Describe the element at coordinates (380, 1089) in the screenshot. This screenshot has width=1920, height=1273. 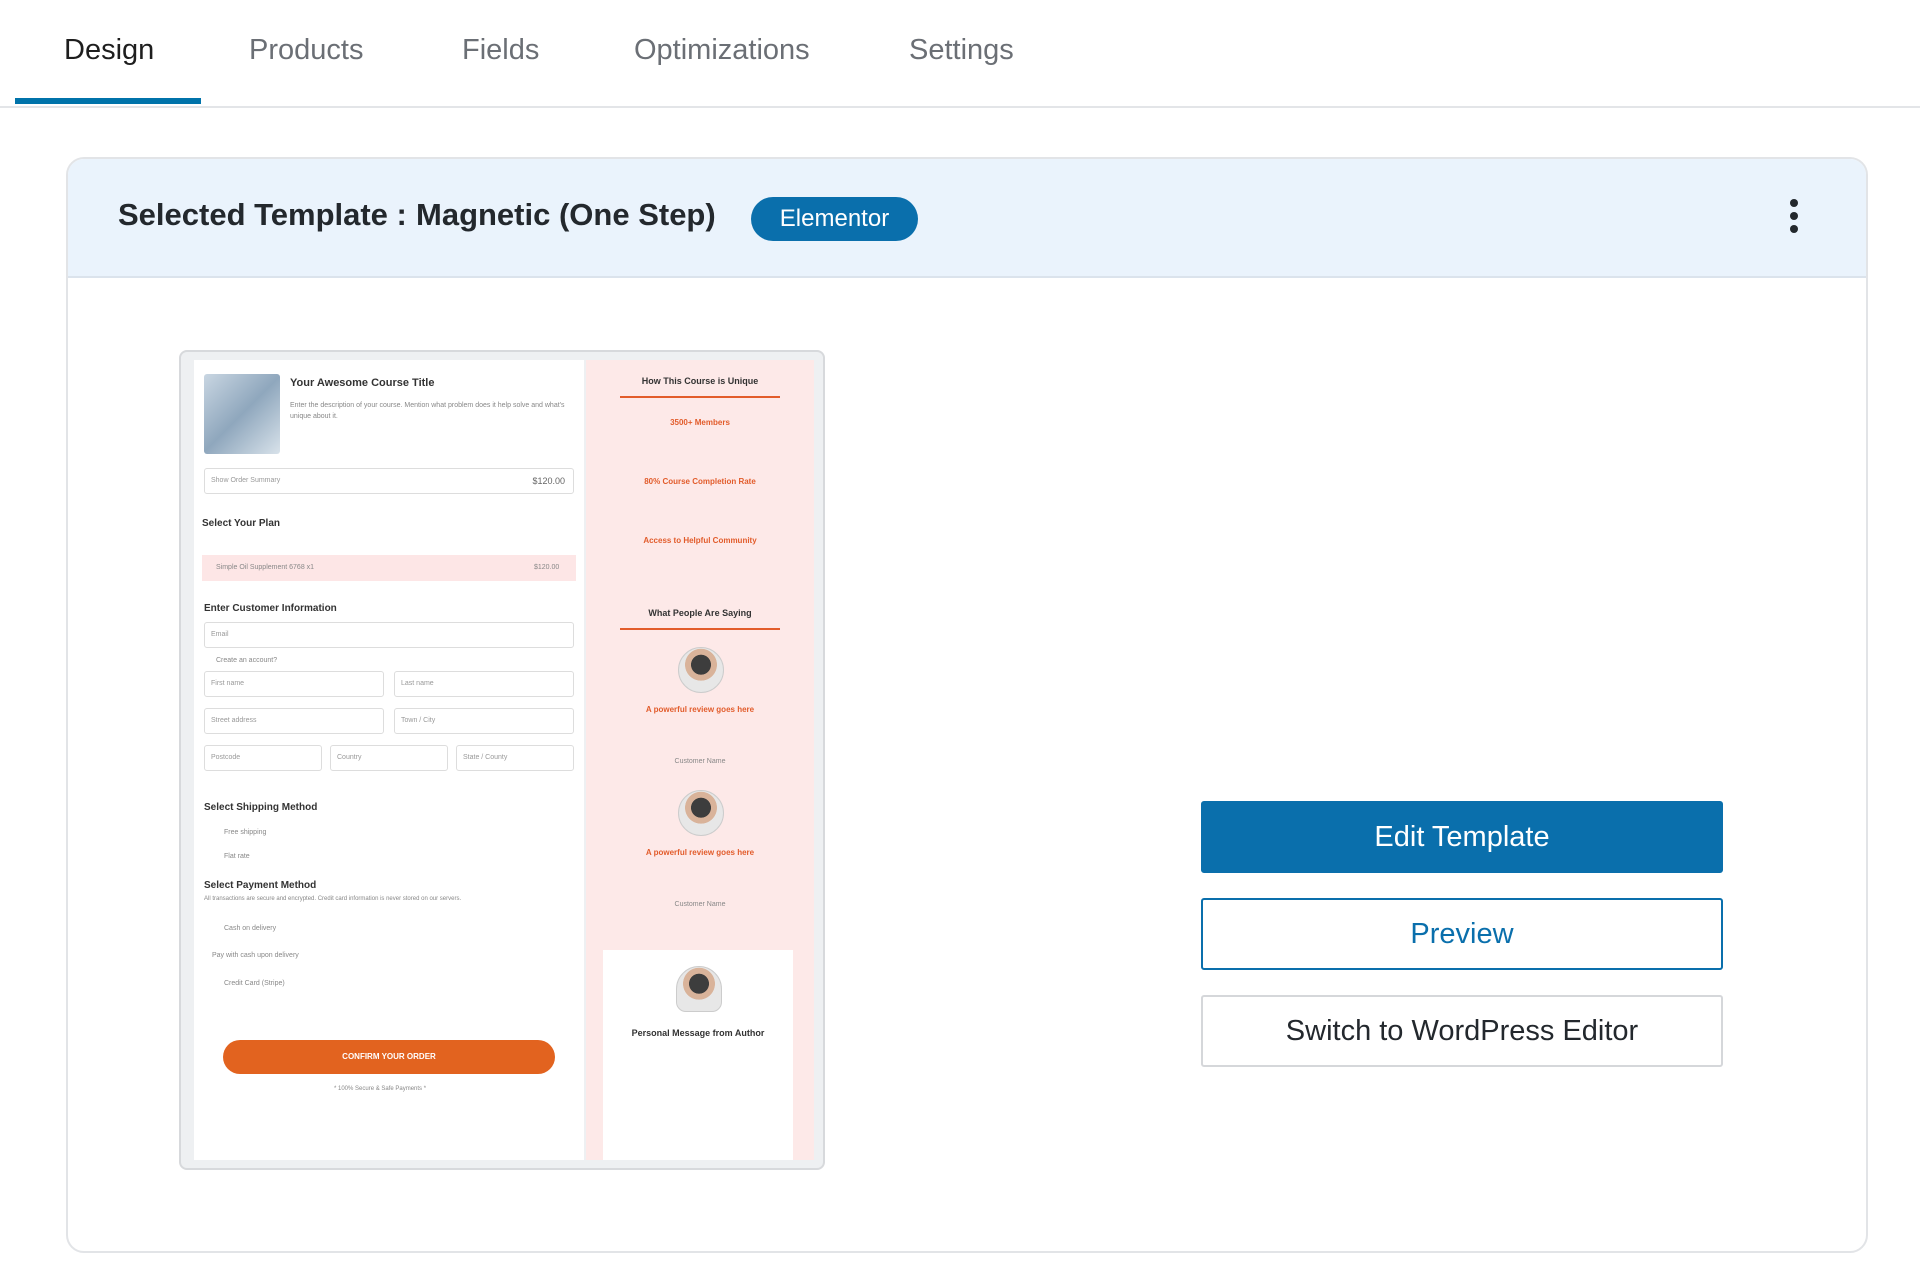
I see `thumb-secure: * 100% Secure & Safe Payments *` at that location.